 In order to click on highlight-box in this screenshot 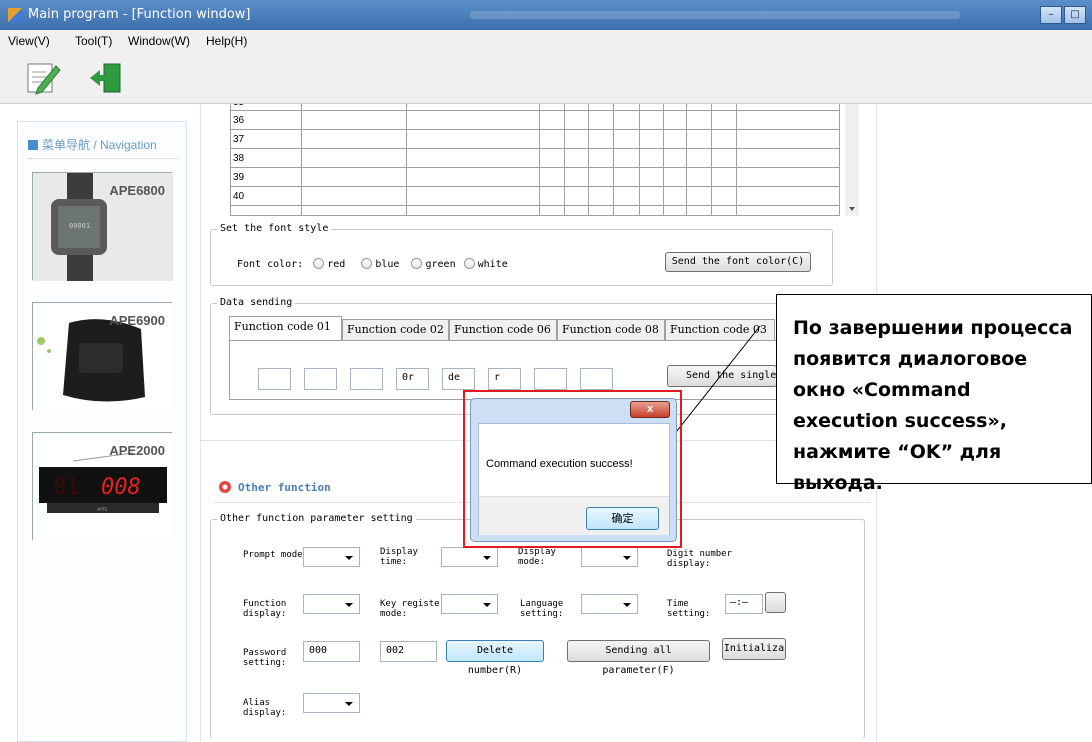, I will do `click(572, 469)`.